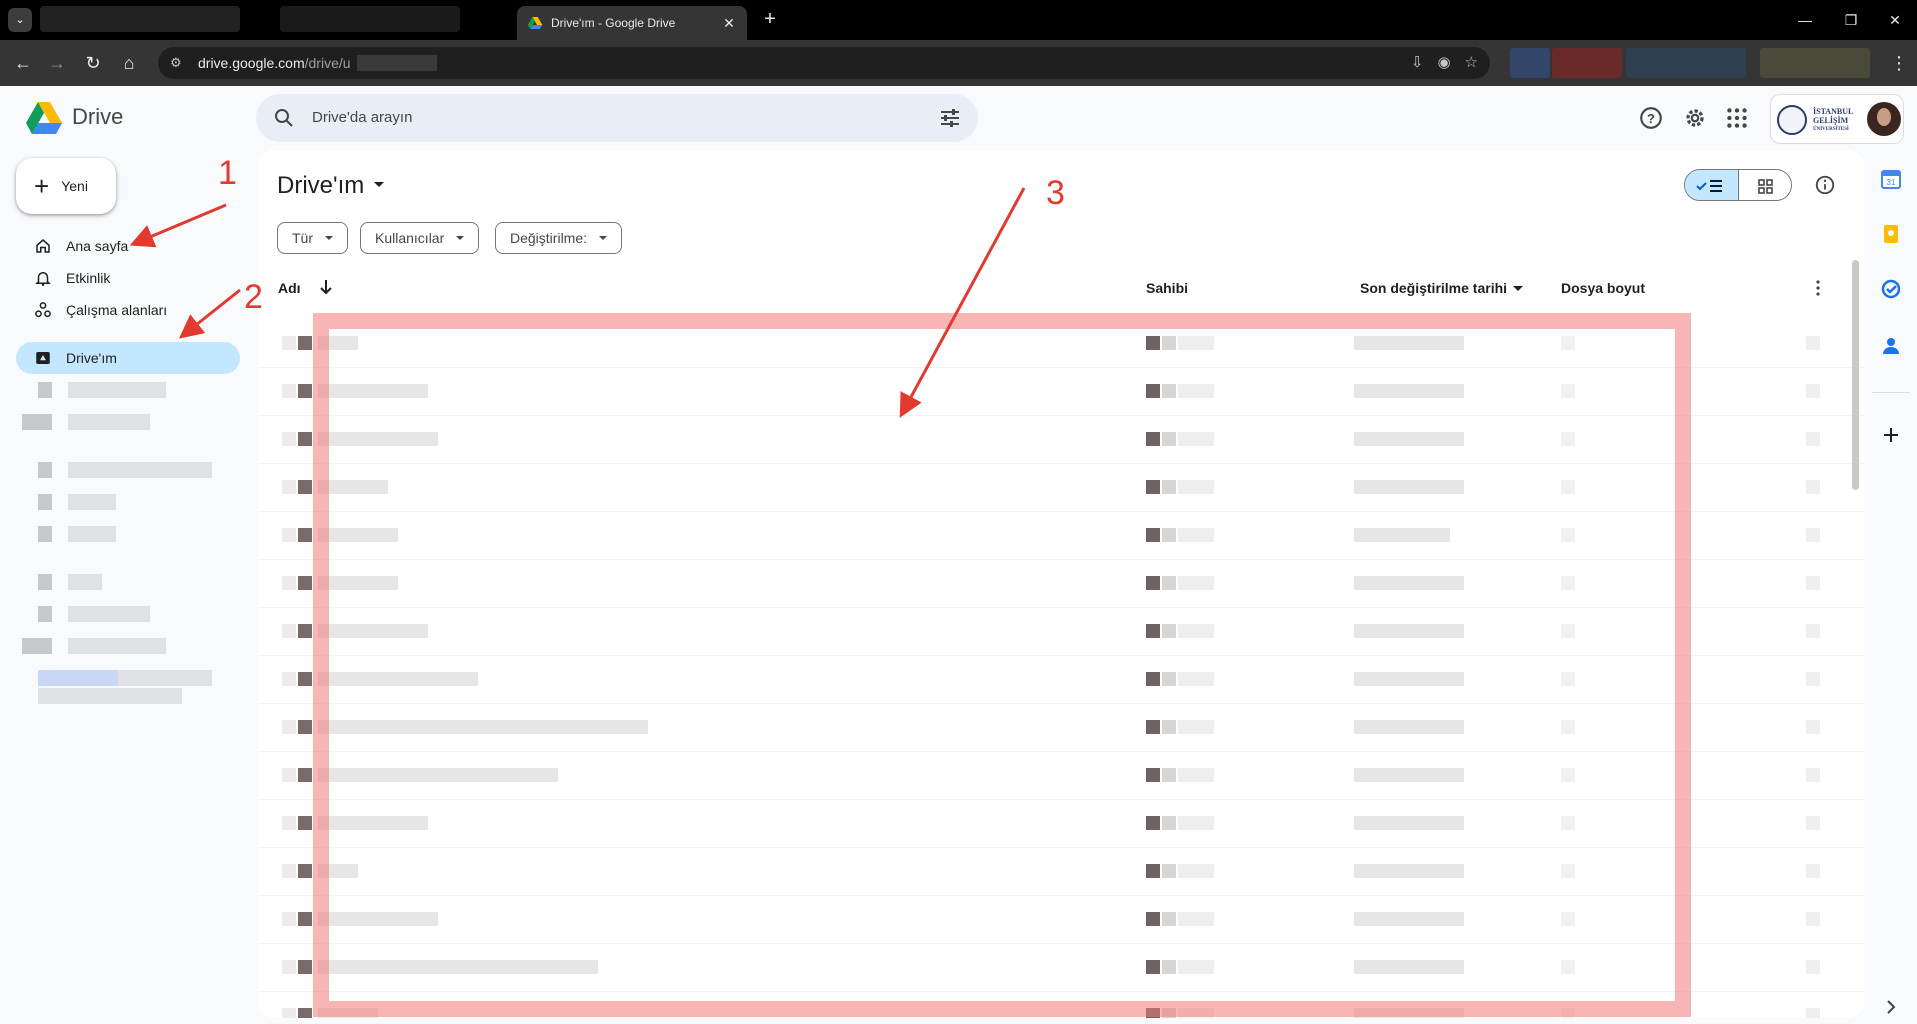  I want to click on blurred-file-name, so click(353, 487).